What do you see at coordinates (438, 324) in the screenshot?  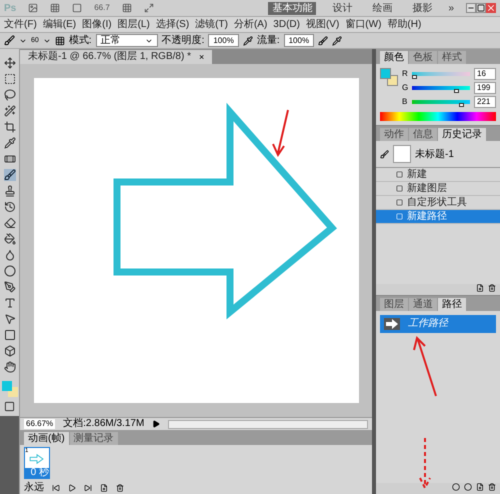 I see `path-item: 工作路径` at bounding box center [438, 324].